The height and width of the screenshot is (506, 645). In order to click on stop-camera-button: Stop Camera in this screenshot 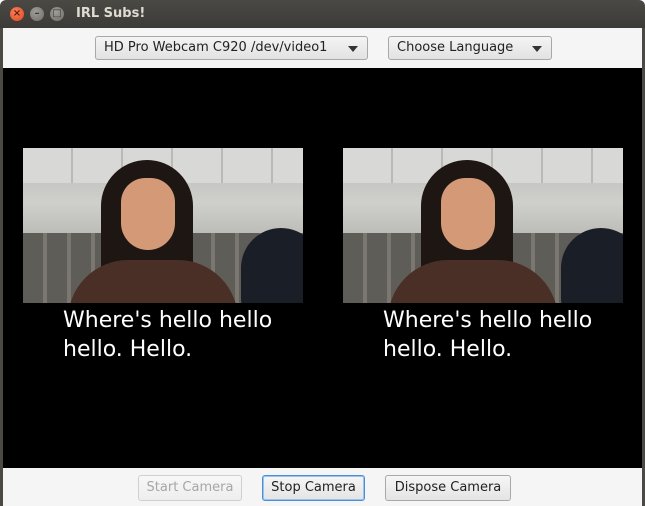, I will do `click(313, 488)`.